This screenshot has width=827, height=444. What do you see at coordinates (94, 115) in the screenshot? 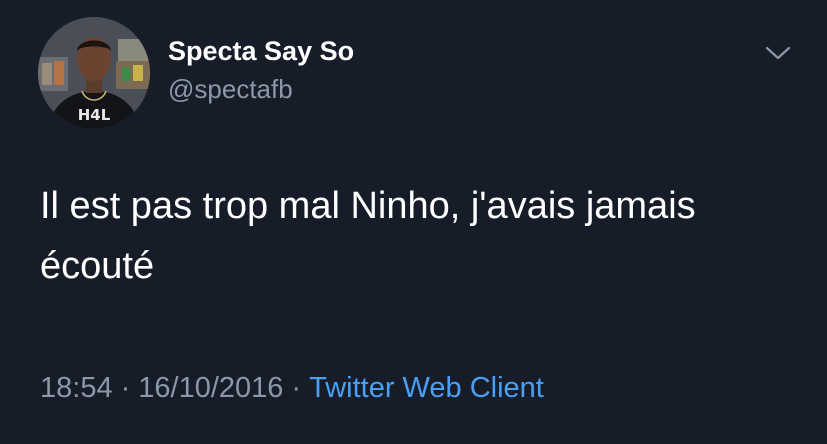
I see `avatar-badge-text: H4L` at bounding box center [94, 115].